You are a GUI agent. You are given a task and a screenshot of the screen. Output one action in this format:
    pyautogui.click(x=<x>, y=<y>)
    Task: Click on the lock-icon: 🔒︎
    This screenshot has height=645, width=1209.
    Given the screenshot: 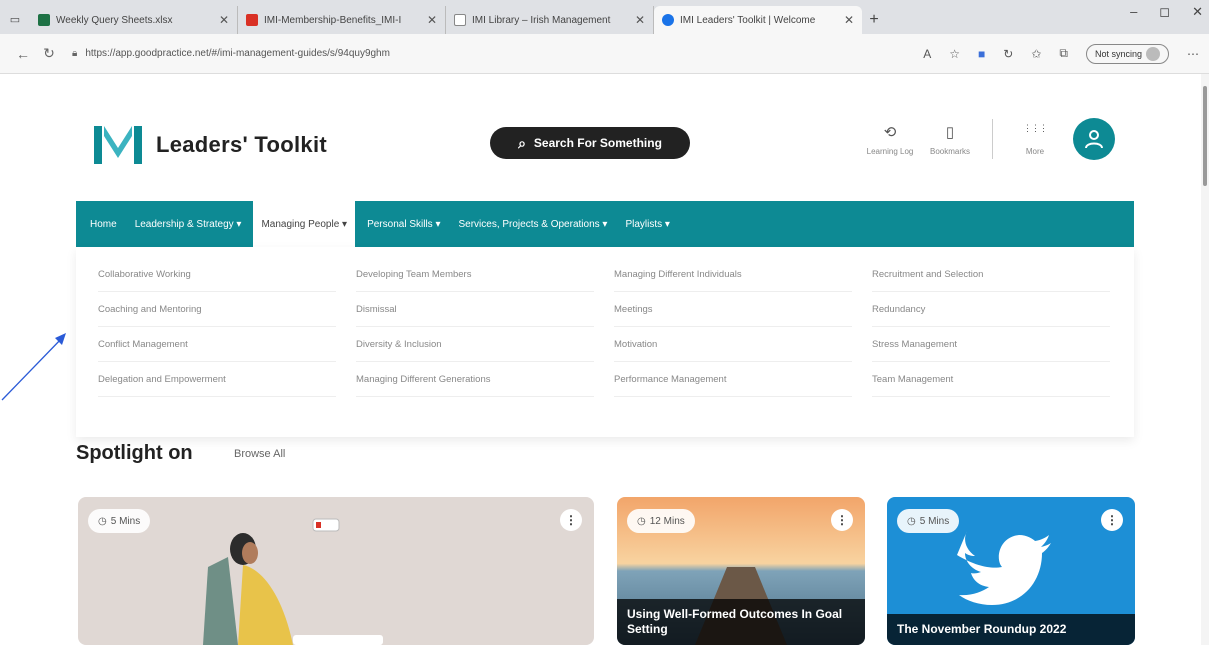 What is the action you would take?
    pyautogui.click(x=75, y=53)
    